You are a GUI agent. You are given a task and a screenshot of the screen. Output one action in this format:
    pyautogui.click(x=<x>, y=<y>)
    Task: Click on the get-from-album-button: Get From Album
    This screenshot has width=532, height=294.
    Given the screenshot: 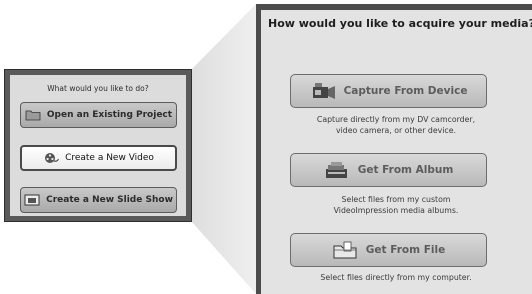 What is the action you would take?
    pyautogui.click(x=388, y=170)
    